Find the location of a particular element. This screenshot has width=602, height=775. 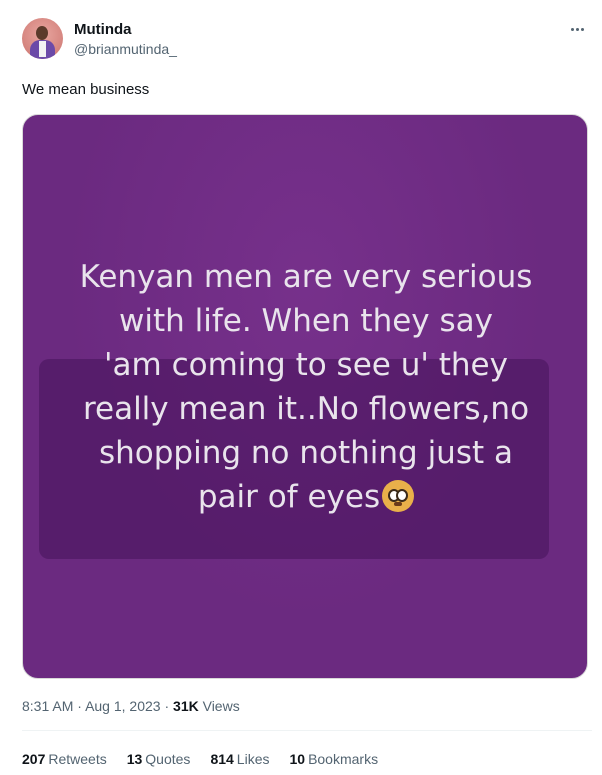

author-display-name: Mutinda is located at coordinates (125, 29).